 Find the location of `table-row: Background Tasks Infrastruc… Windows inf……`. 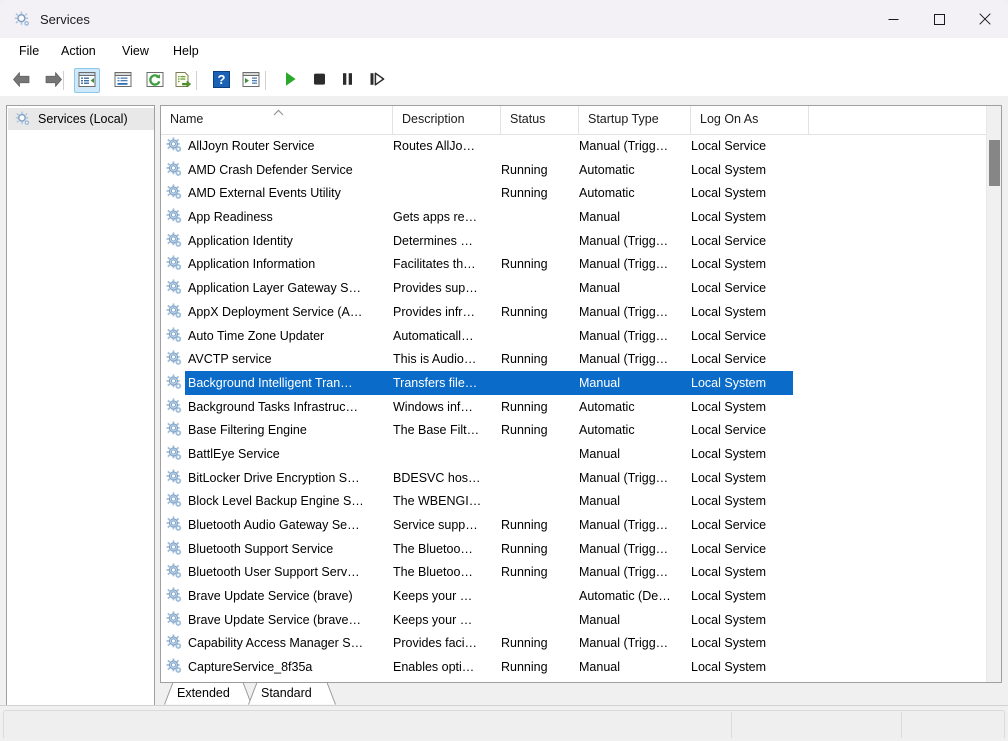

table-row: Background Tasks Infrastruc… Windows inf…… is located at coordinates (574, 407).